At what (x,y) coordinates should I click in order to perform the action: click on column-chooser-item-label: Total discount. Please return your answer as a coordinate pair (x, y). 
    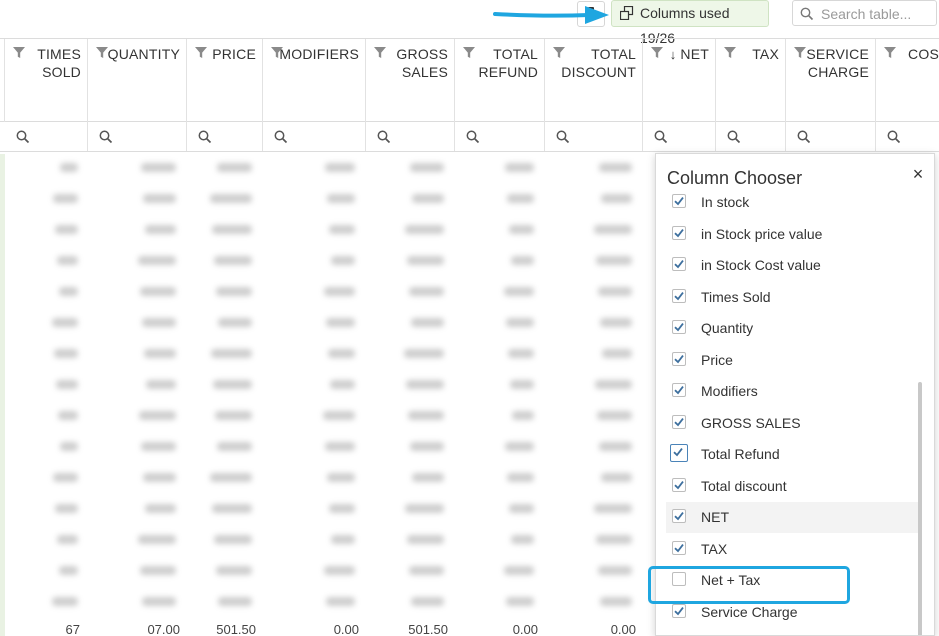
    Looking at the image, I should click on (744, 485).